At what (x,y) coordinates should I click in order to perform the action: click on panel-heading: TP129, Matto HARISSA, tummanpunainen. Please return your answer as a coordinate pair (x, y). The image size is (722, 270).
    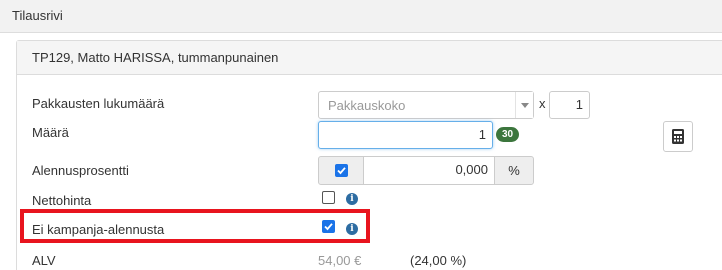
    Looking at the image, I should click on (369, 58).